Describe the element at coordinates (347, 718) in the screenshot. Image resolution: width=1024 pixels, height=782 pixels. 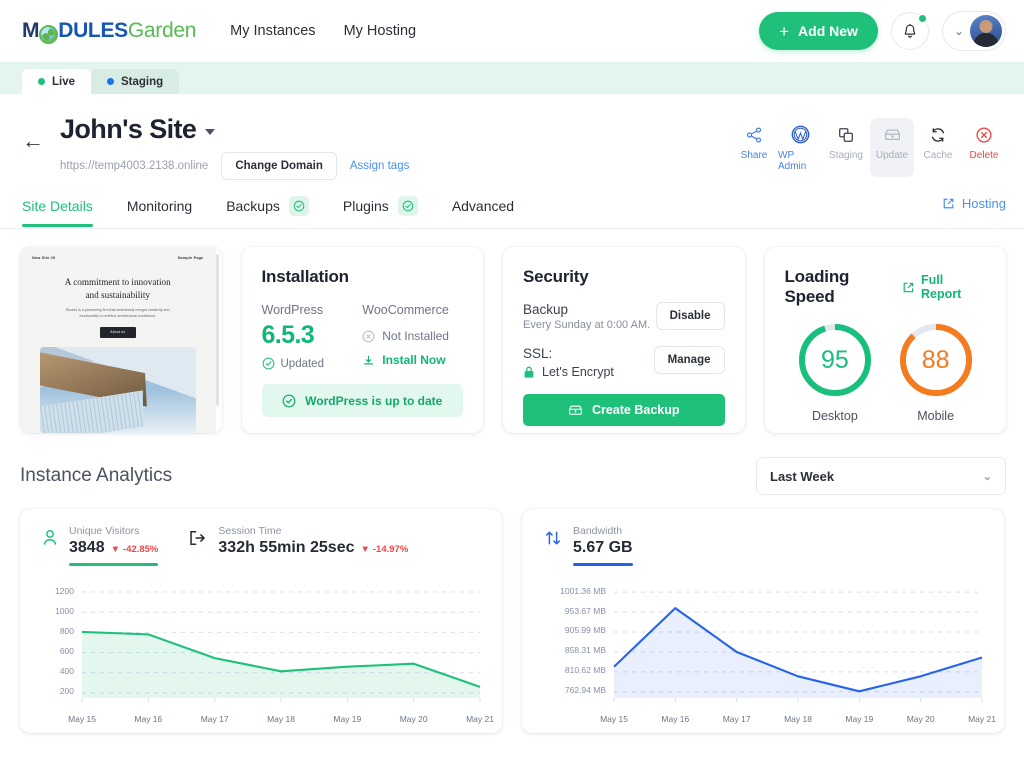
I see `x-axis-tick: May 19` at that location.